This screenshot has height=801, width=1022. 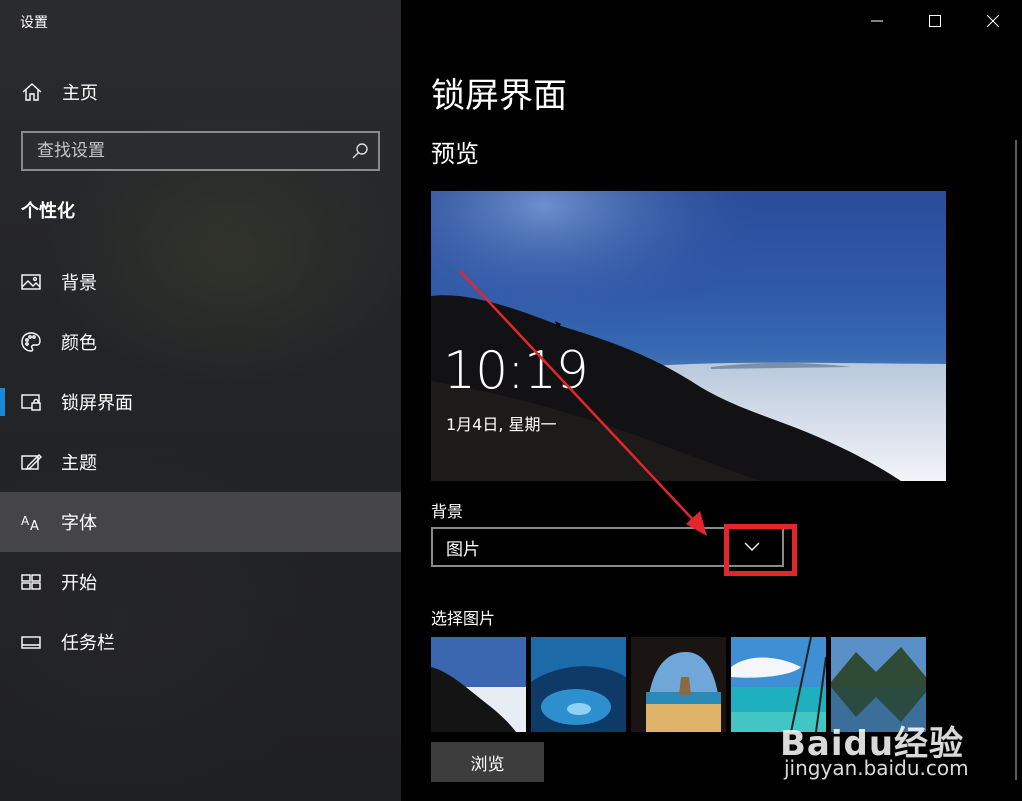 What do you see at coordinates (187, 151) in the screenshot?
I see `search-input` at bounding box center [187, 151].